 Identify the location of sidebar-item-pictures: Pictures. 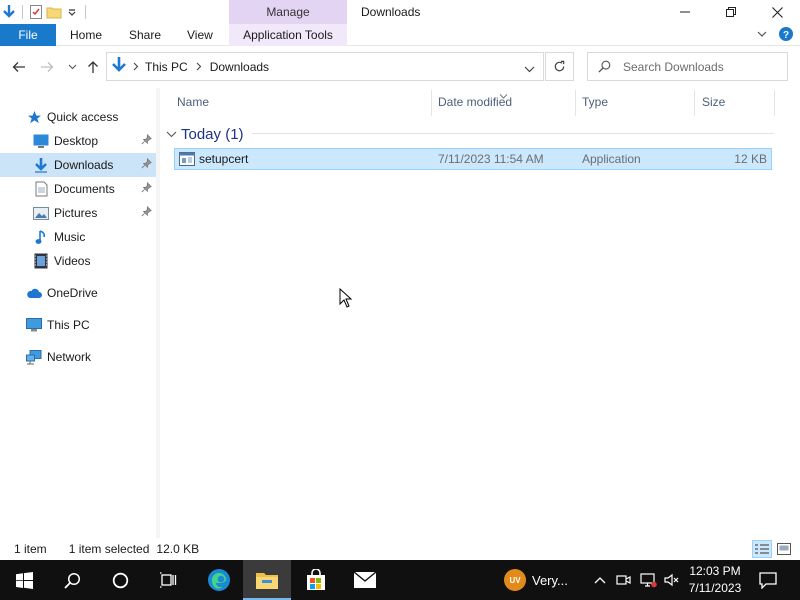
(78, 213).